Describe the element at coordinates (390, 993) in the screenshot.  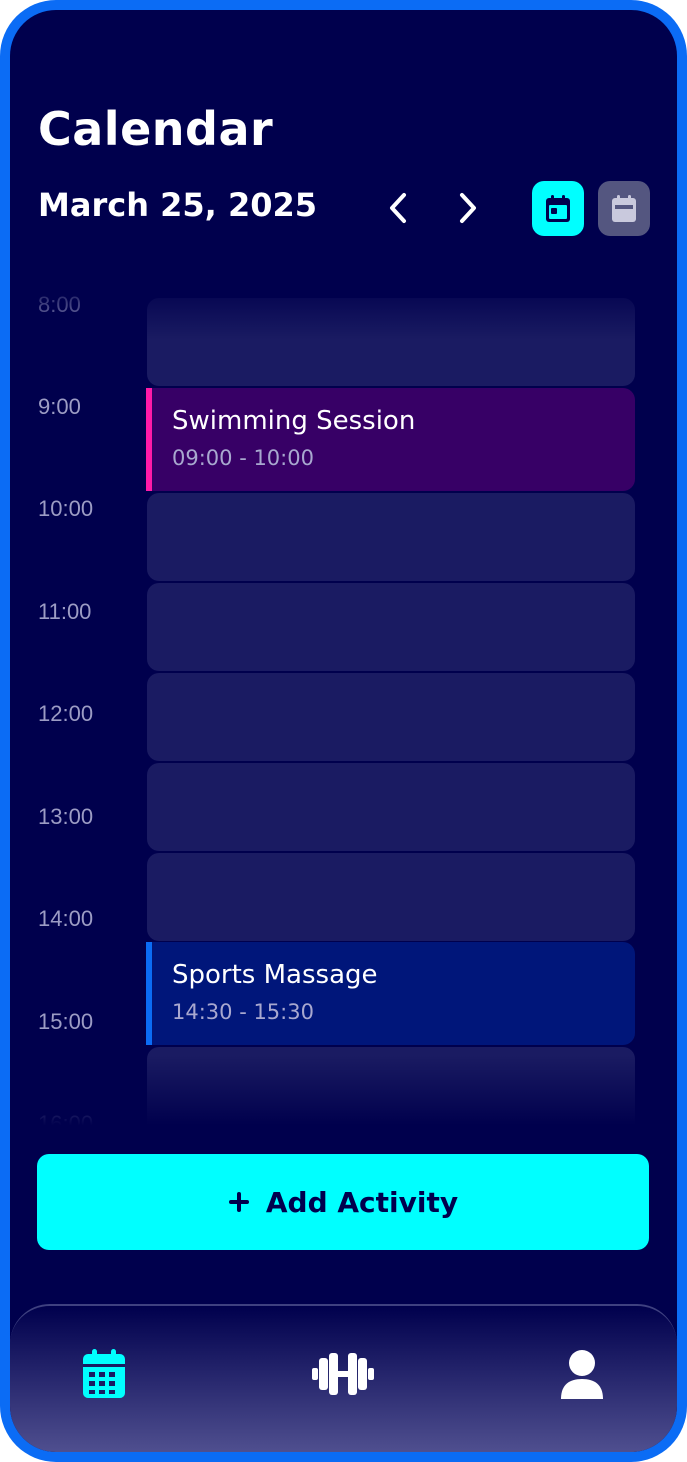
I see `event-card: Sports Massage 14:30 - 15:30` at that location.